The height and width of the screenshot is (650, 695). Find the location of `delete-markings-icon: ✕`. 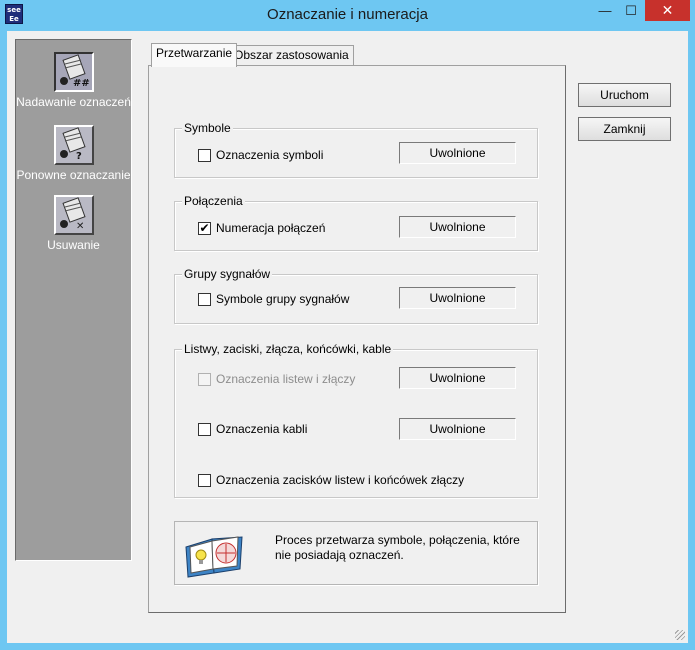

delete-markings-icon: ✕ is located at coordinates (73, 215).